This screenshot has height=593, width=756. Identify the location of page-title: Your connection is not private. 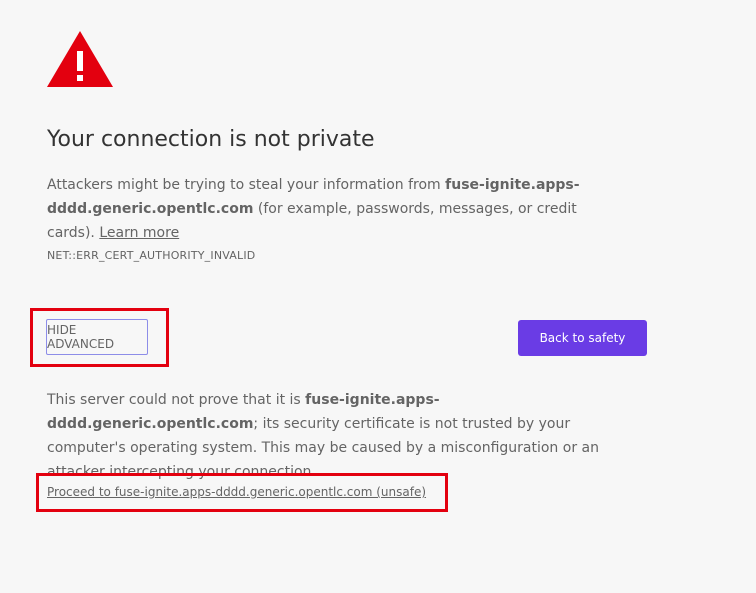
(211, 139).